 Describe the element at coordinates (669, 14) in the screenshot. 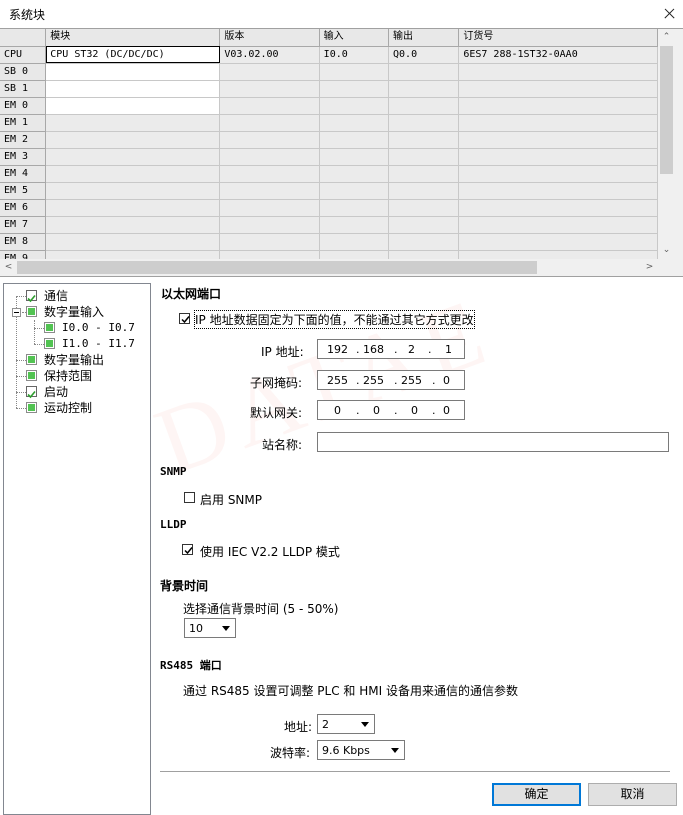

I see `close-icon` at that location.